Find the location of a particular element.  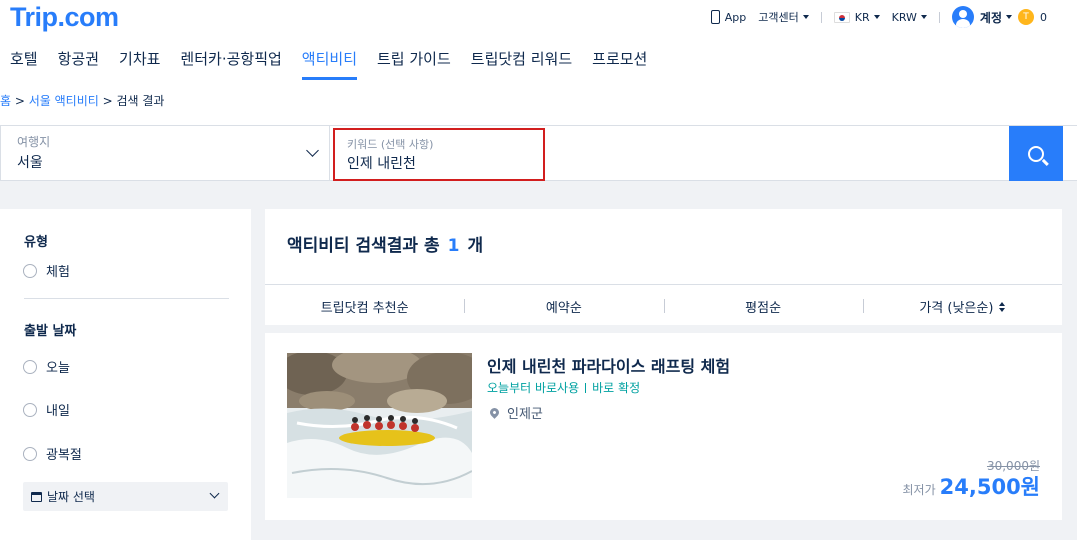

filter-option-label: 광복절 is located at coordinates (64, 455).